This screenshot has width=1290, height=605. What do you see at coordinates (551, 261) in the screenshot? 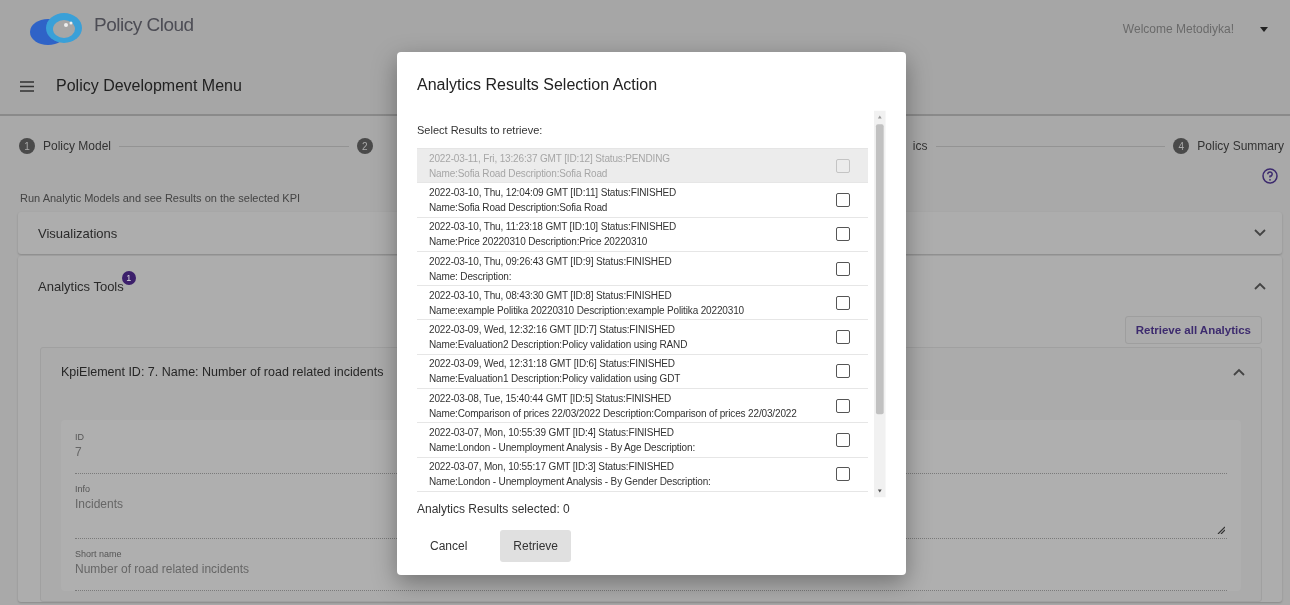
I see `result-date: 2022-03-10, Thu, 09:26:43 GMT [ID:9] Status:FINISHED` at bounding box center [551, 261].